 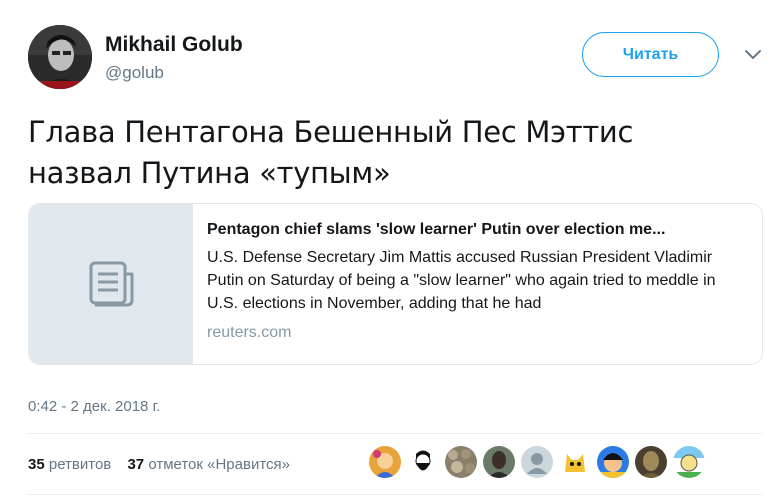 I want to click on avatar-portrait-icon, so click(x=499, y=462).